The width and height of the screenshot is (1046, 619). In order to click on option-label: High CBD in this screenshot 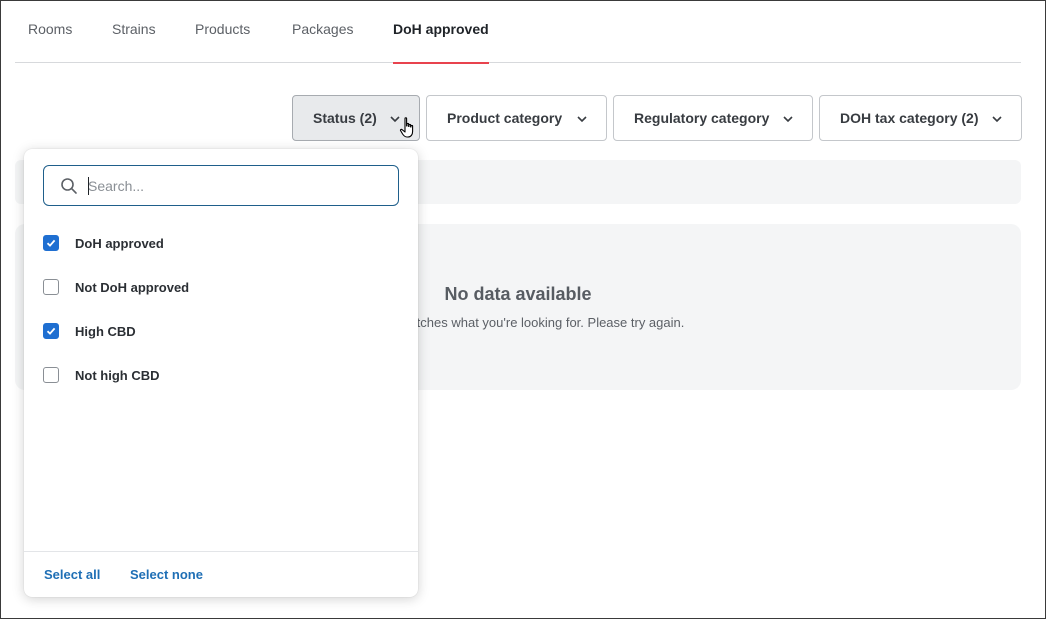, I will do `click(105, 331)`.